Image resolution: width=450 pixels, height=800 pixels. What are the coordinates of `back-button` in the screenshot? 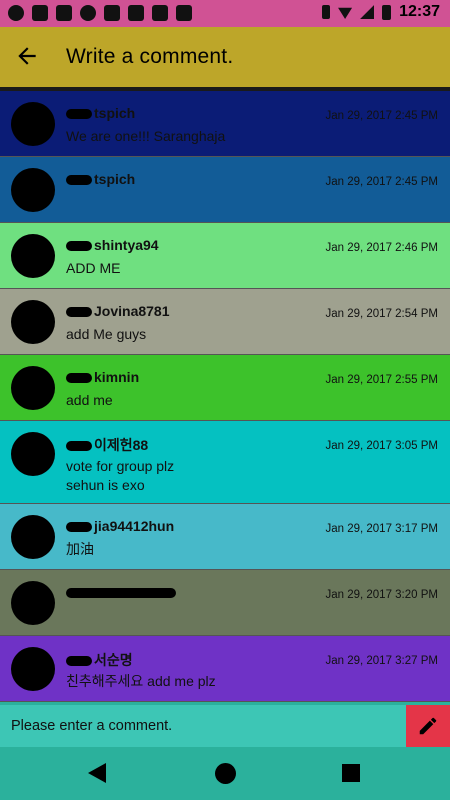 It's located at (30, 57).